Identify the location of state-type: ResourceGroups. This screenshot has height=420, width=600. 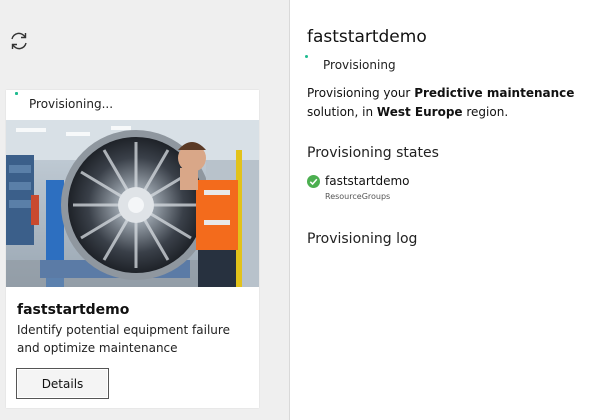
(358, 196).